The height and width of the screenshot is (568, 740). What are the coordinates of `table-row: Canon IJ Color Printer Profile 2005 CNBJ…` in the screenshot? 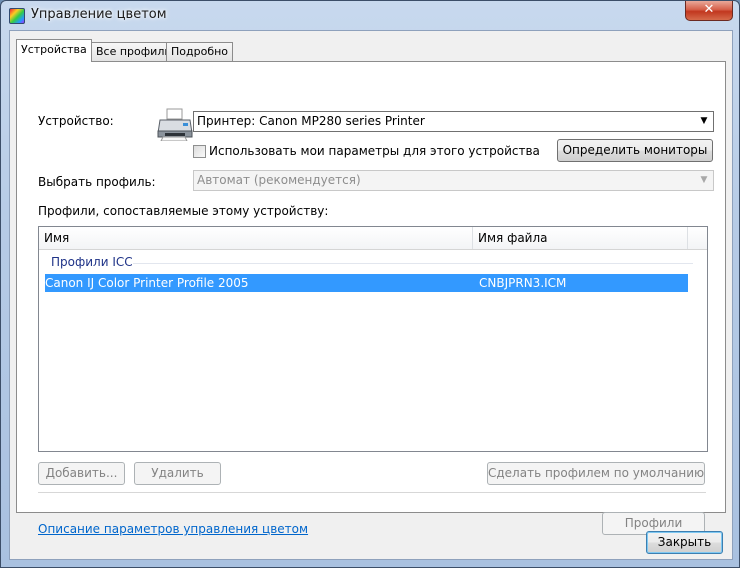 It's located at (366, 283).